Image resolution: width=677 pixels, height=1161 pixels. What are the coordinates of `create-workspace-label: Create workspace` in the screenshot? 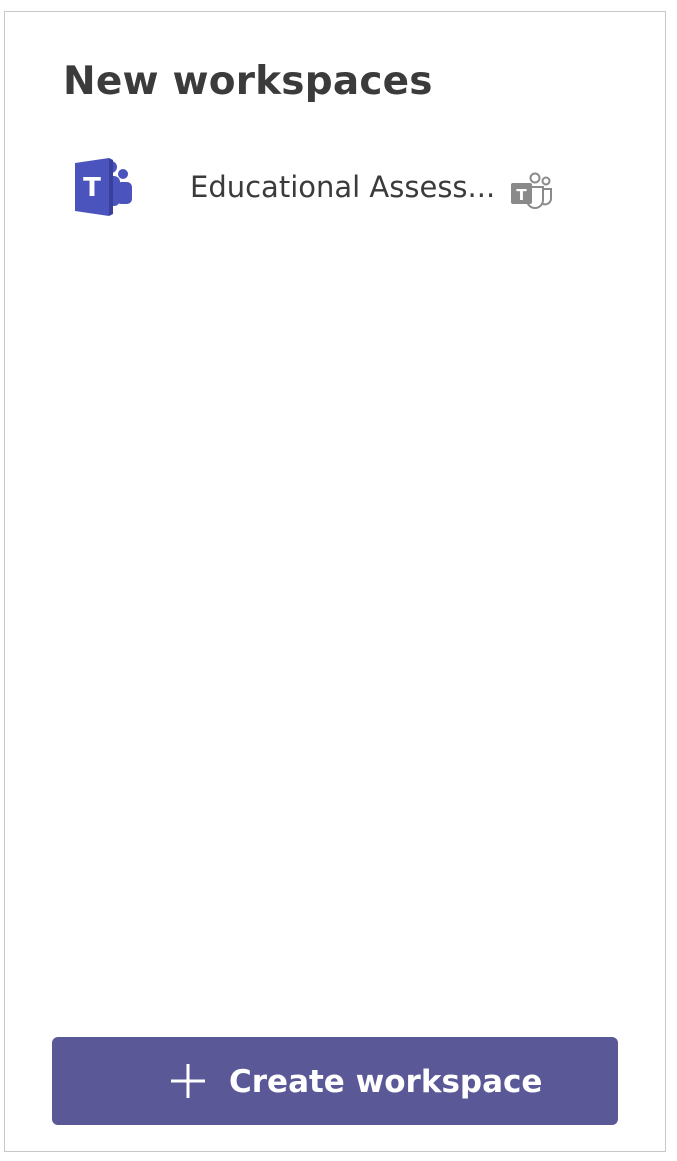 It's located at (386, 1082).